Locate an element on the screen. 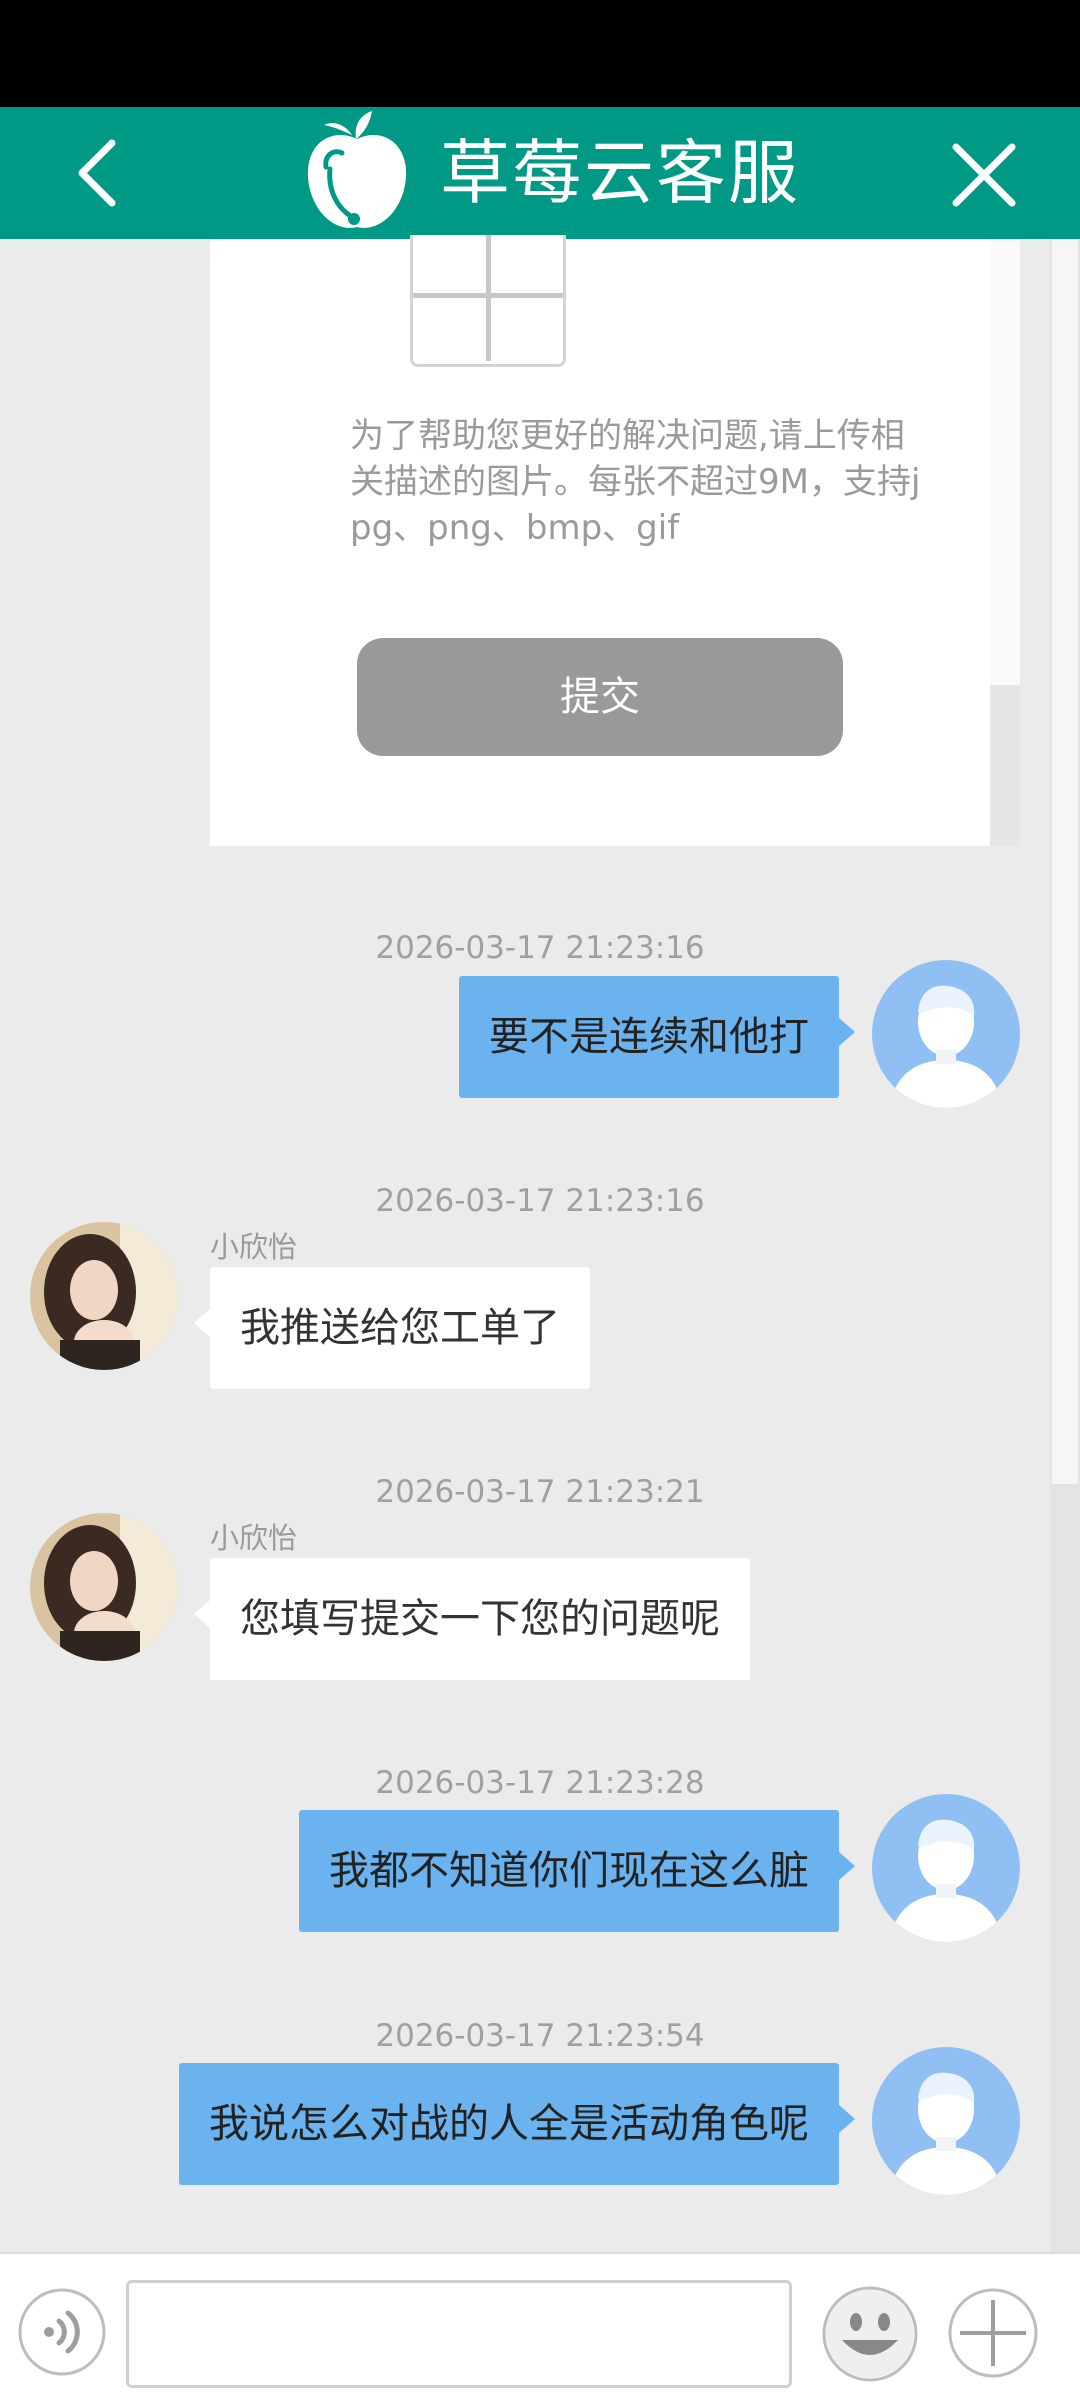 The image size is (1080, 2400). message-timestamp: 2026-03-17 21:23:28 is located at coordinates (540, 1783).